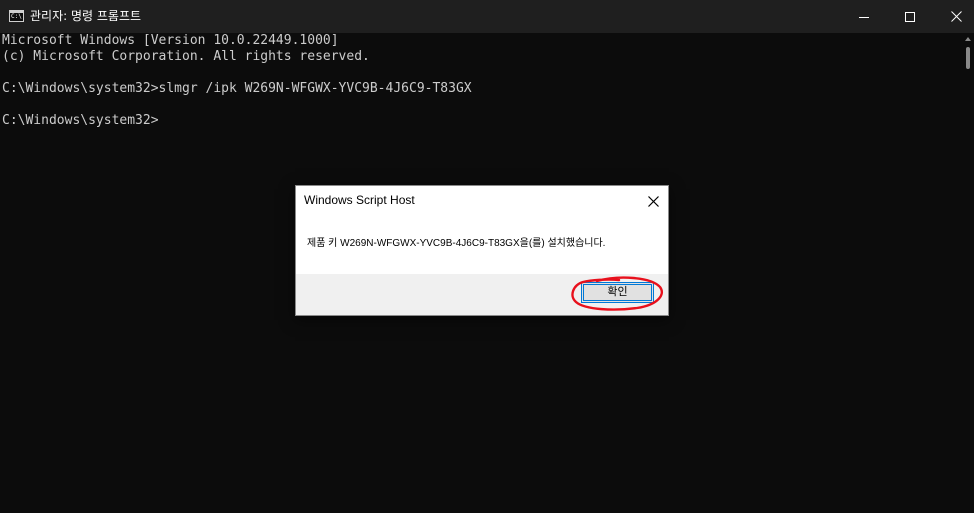 This screenshot has height=513, width=974. I want to click on console-app-icon-glyph: C:\, so click(16, 16).